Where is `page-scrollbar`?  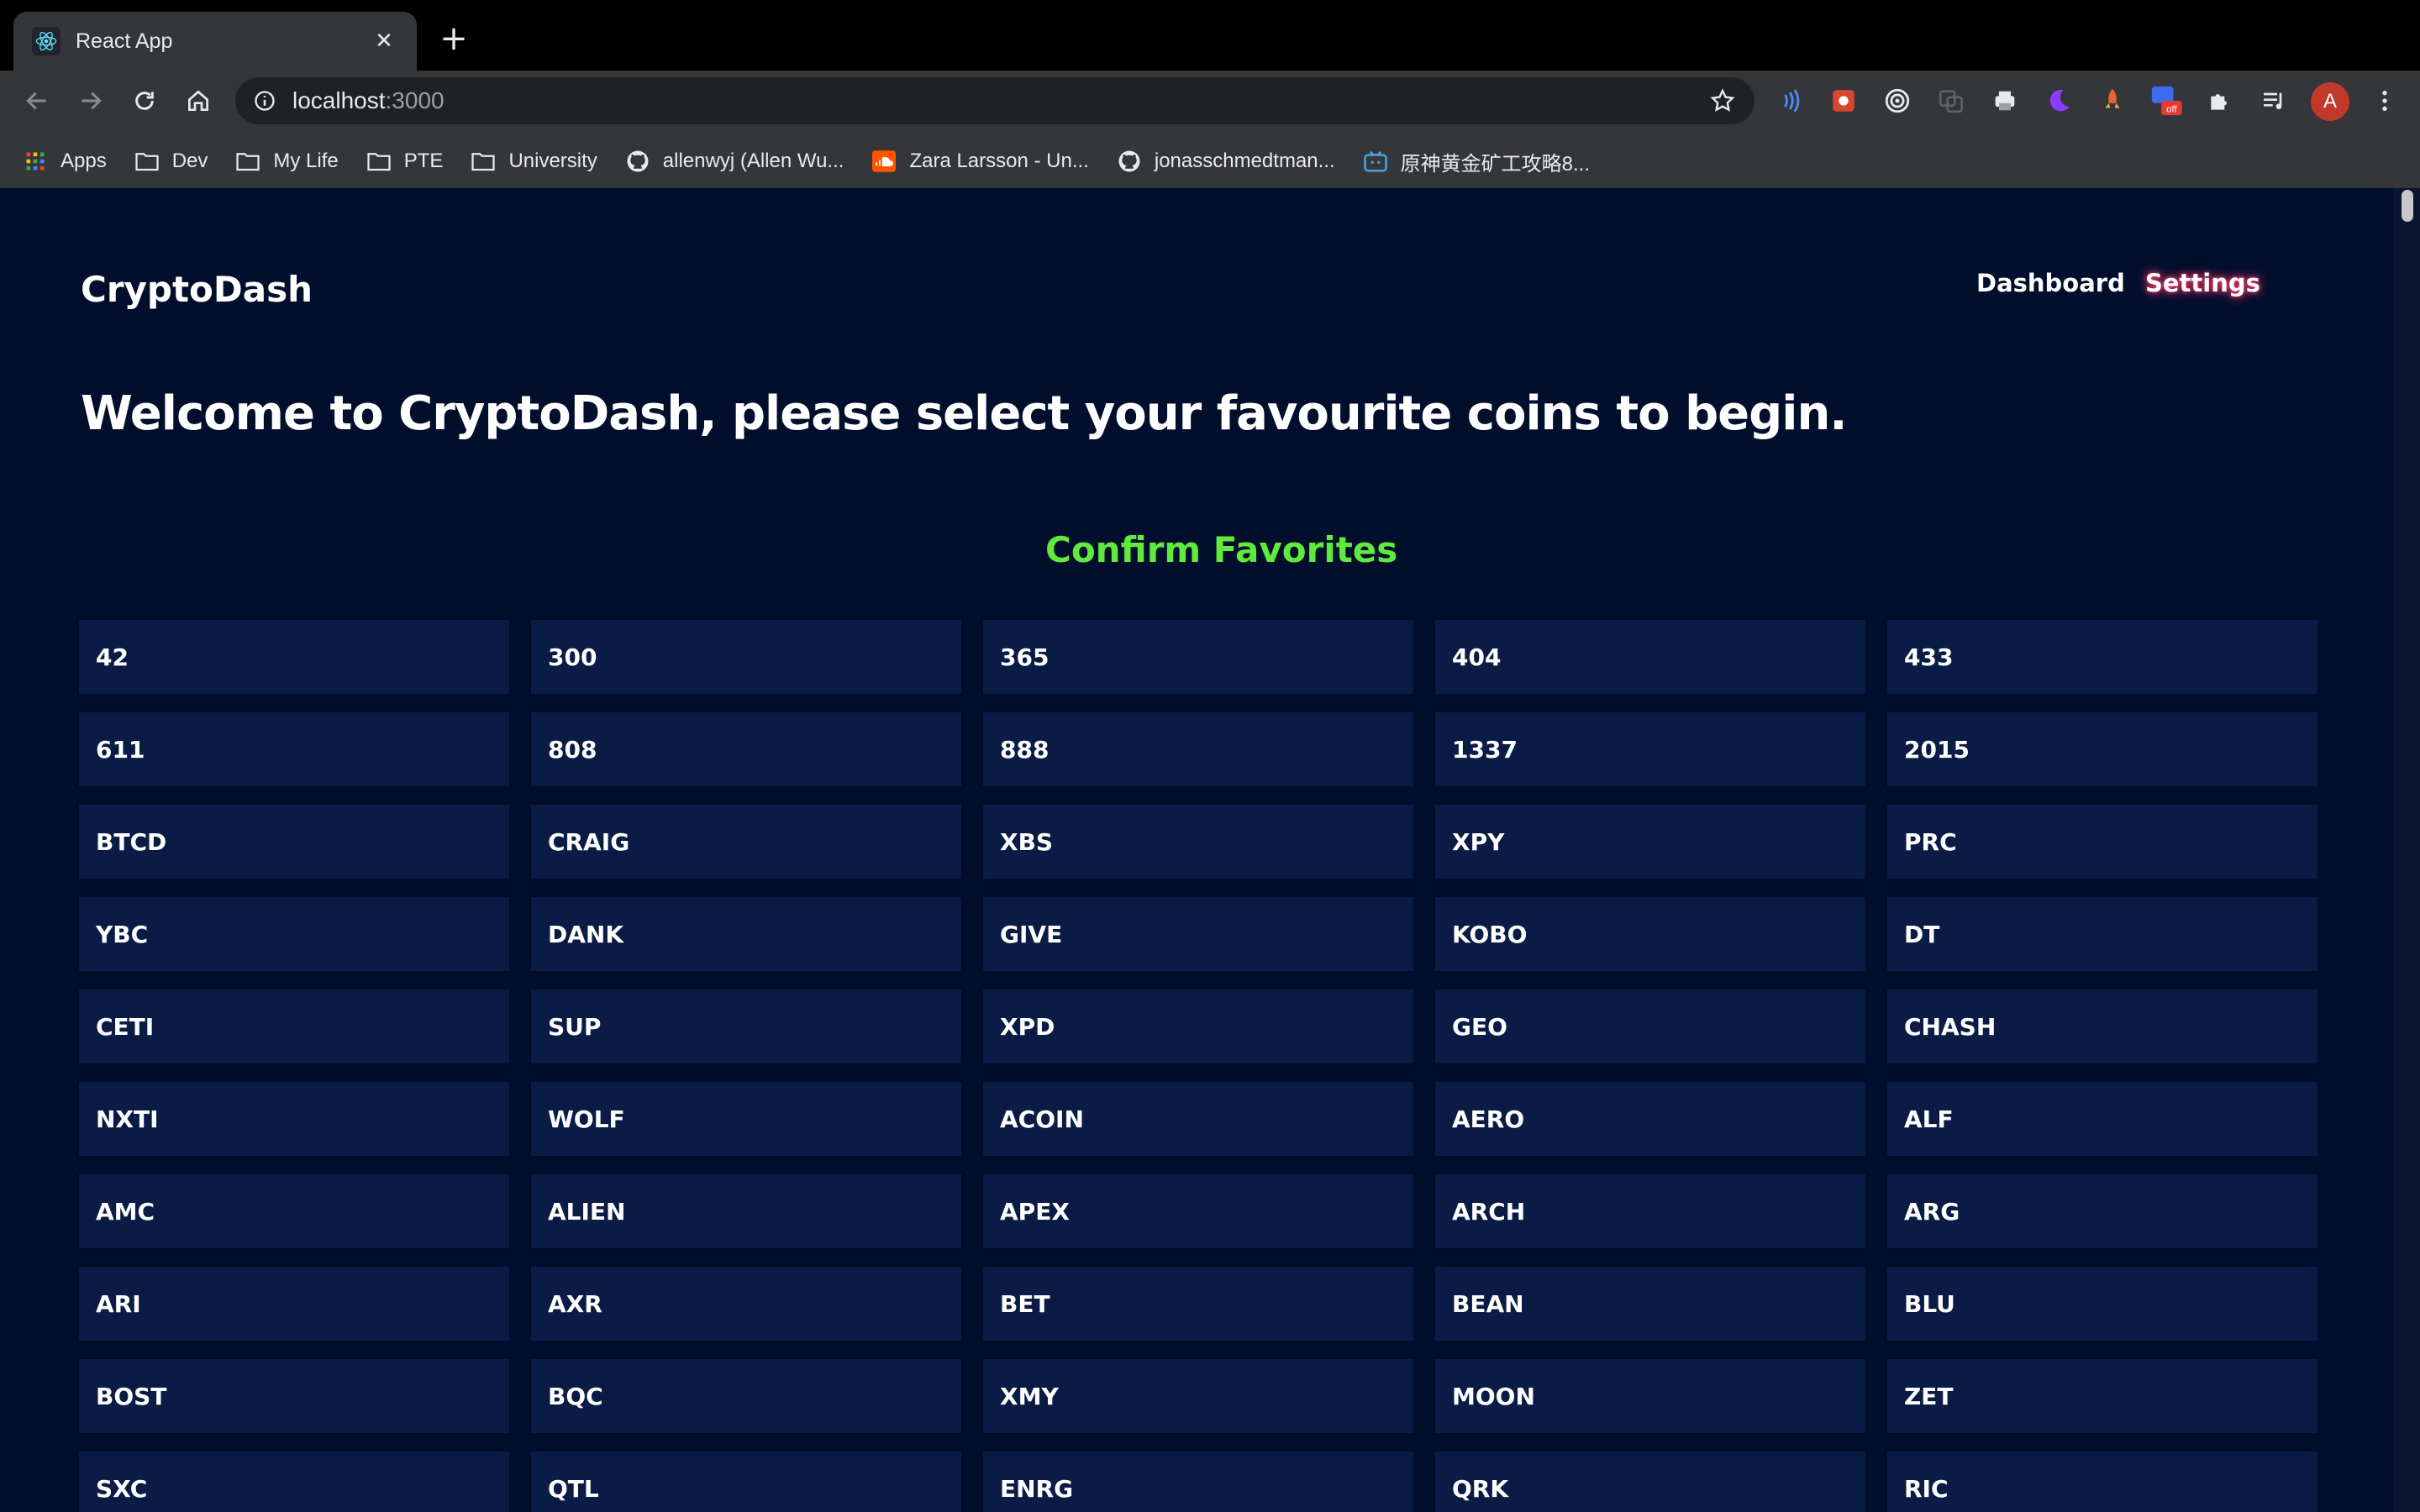 page-scrollbar is located at coordinates (2406, 850).